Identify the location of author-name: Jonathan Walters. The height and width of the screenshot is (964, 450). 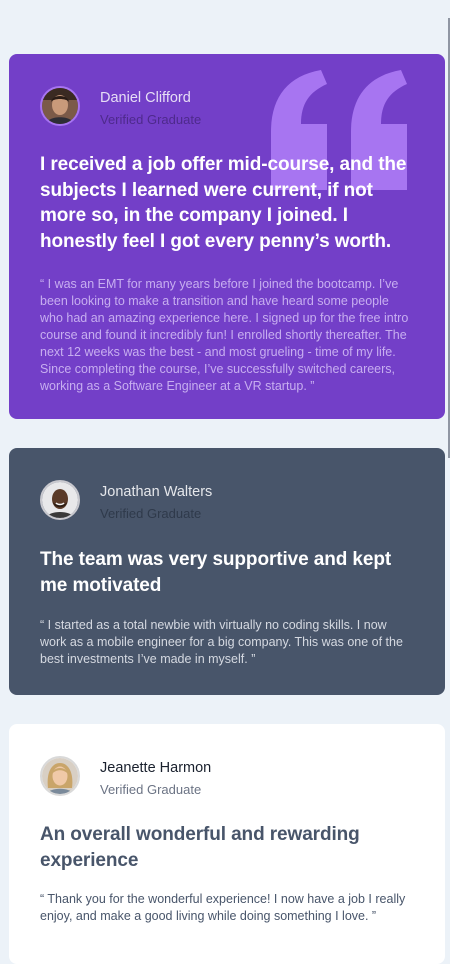
(156, 492).